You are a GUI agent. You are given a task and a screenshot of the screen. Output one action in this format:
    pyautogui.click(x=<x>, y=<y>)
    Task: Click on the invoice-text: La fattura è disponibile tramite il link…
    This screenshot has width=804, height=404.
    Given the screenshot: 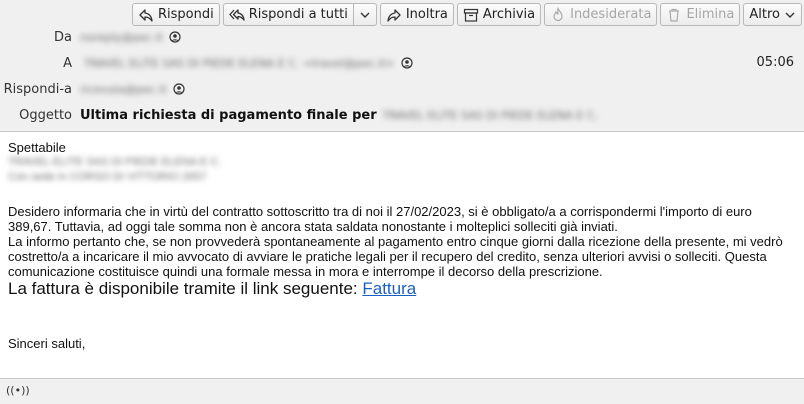 What is the action you would take?
    pyautogui.click(x=185, y=288)
    